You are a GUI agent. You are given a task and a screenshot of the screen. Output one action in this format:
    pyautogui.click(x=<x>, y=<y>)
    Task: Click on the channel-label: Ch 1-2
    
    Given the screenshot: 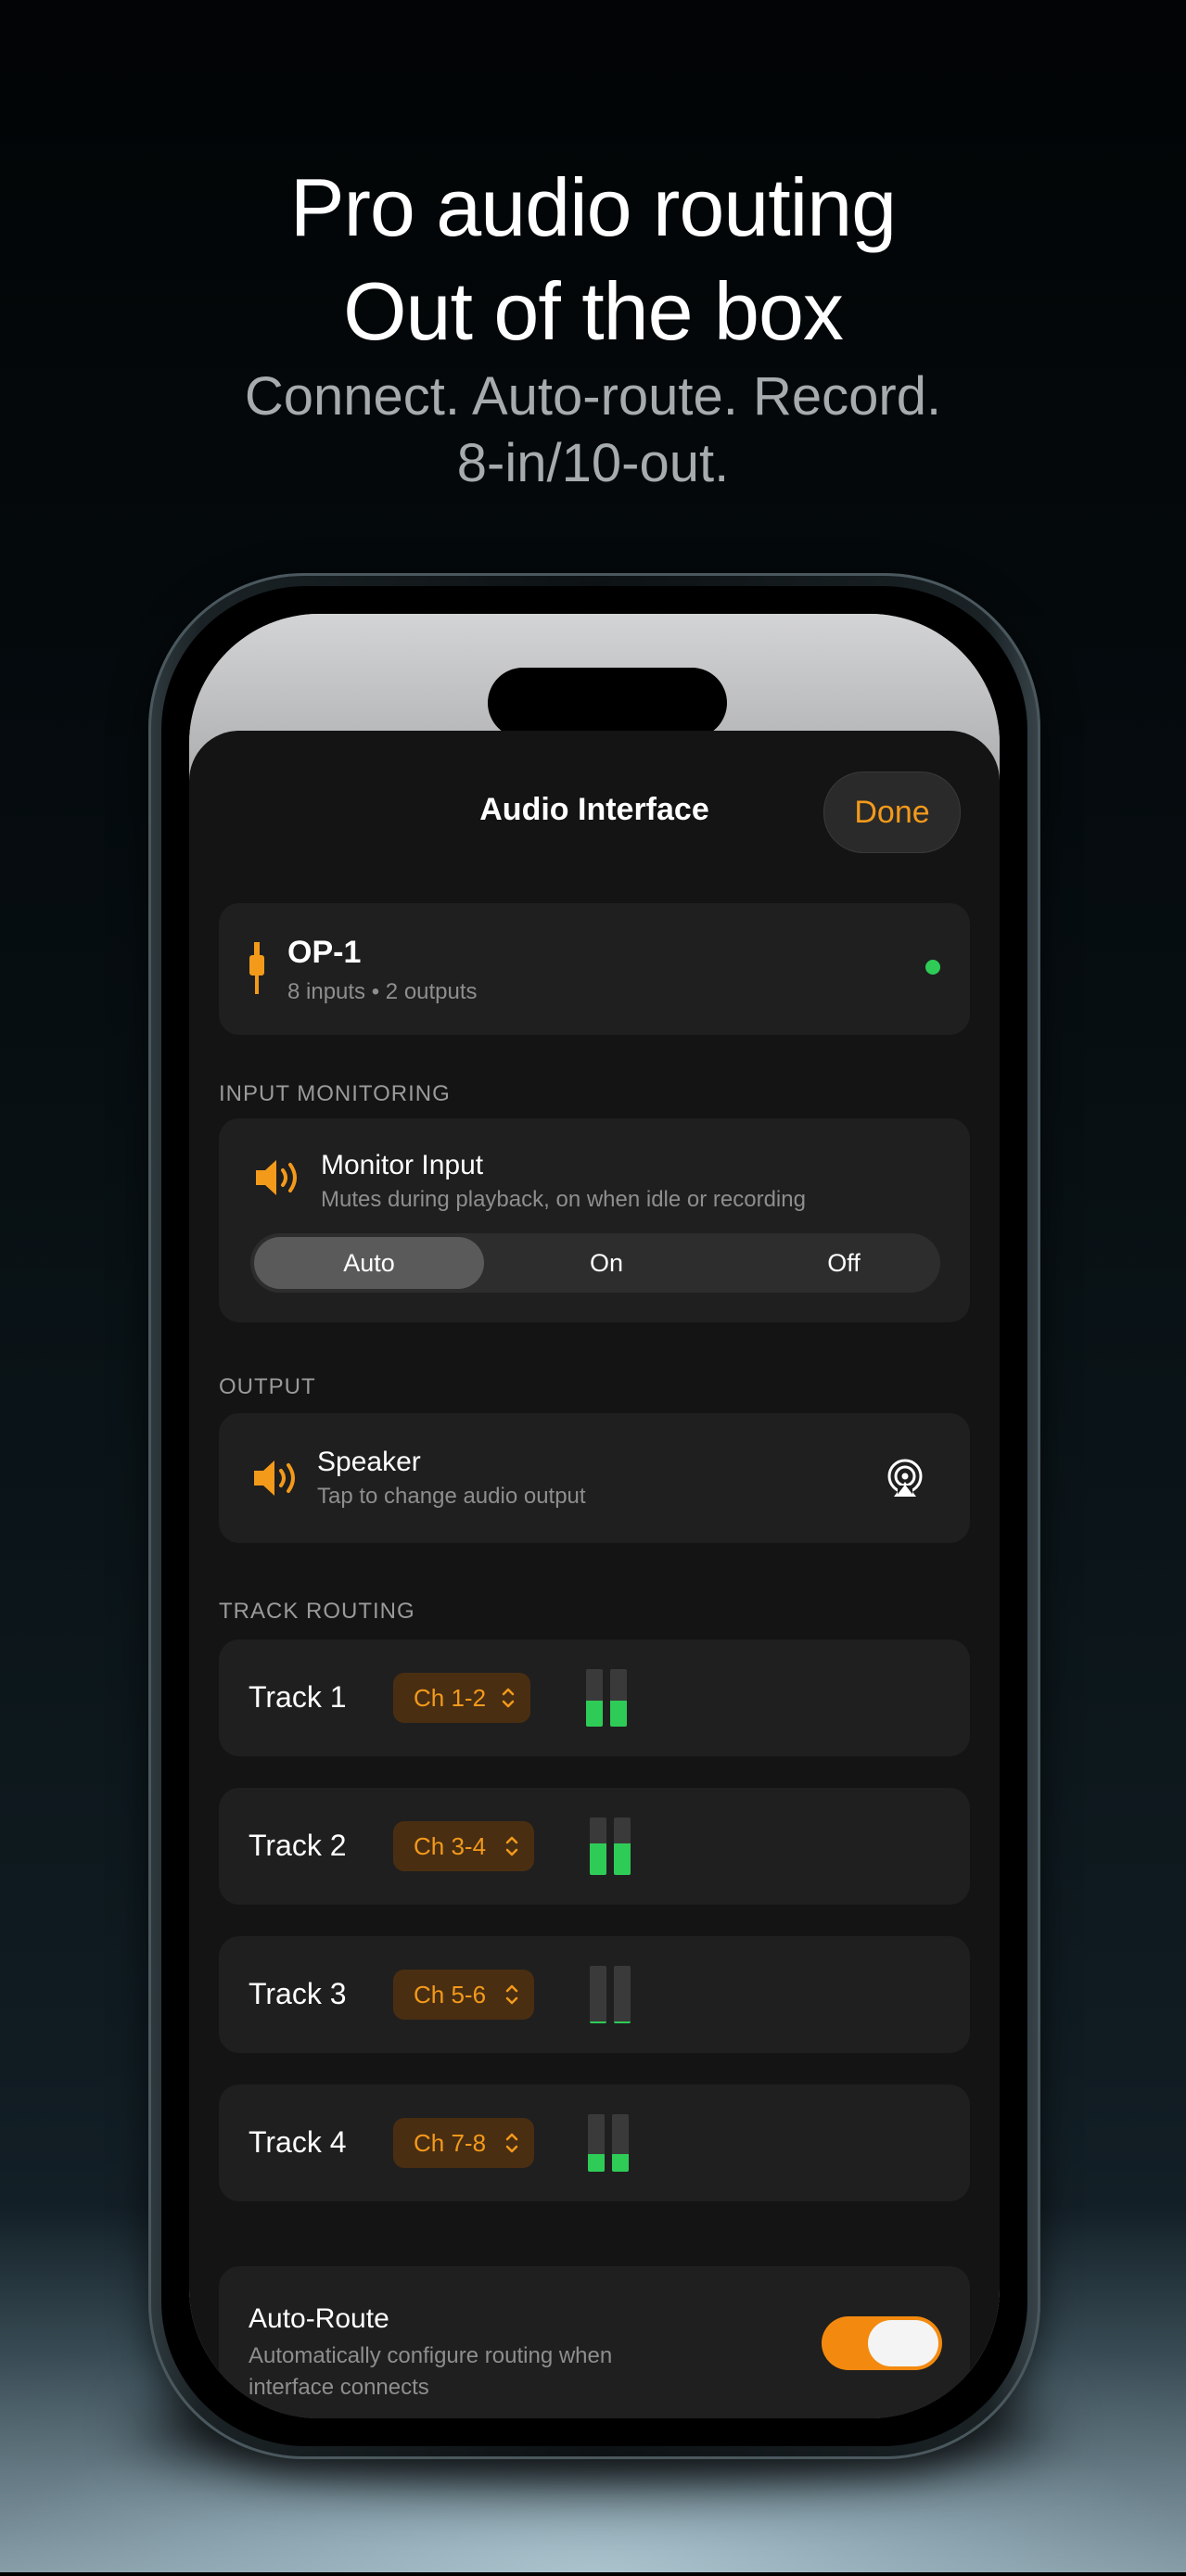 What is the action you would take?
    pyautogui.click(x=451, y=1698)
    